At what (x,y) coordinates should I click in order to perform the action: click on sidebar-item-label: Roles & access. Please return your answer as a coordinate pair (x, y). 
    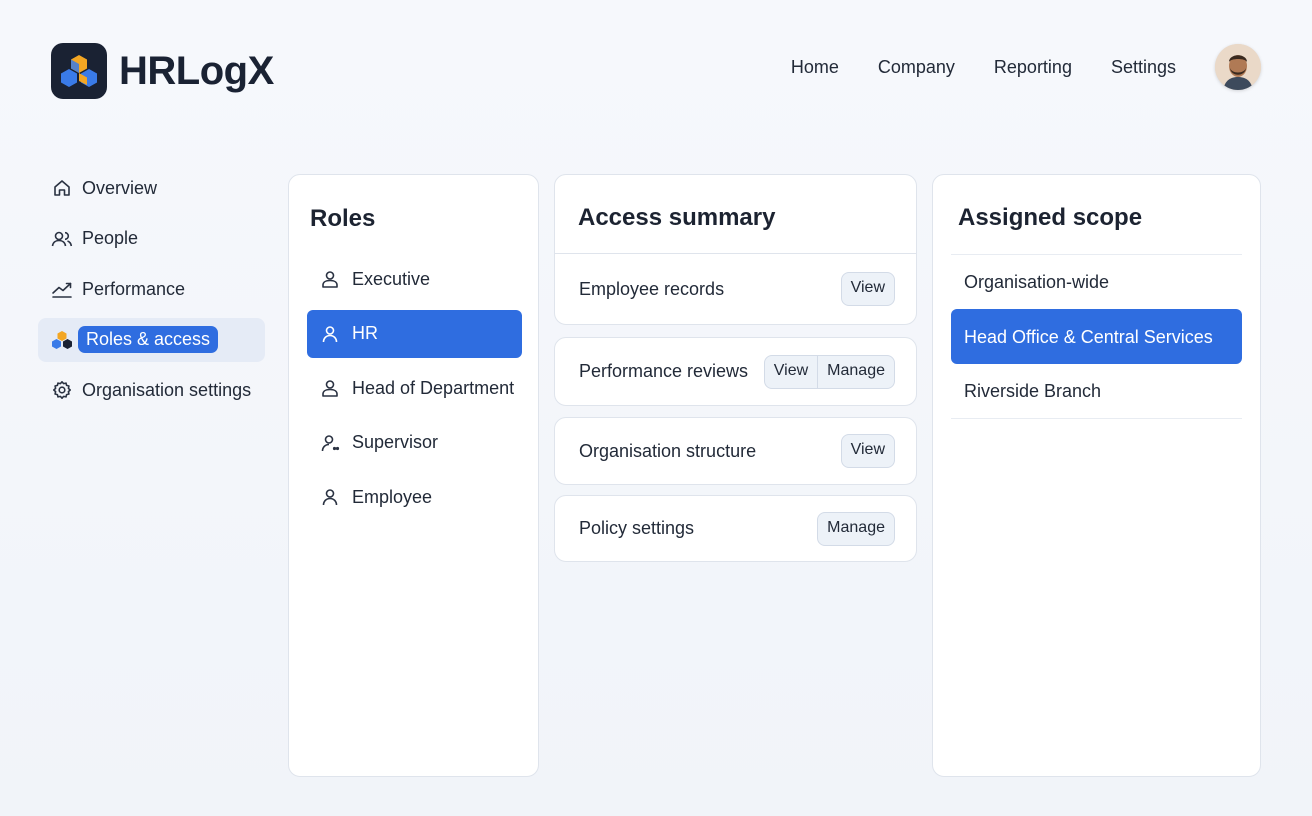
    Looking at the image, I should click on (148, 339).